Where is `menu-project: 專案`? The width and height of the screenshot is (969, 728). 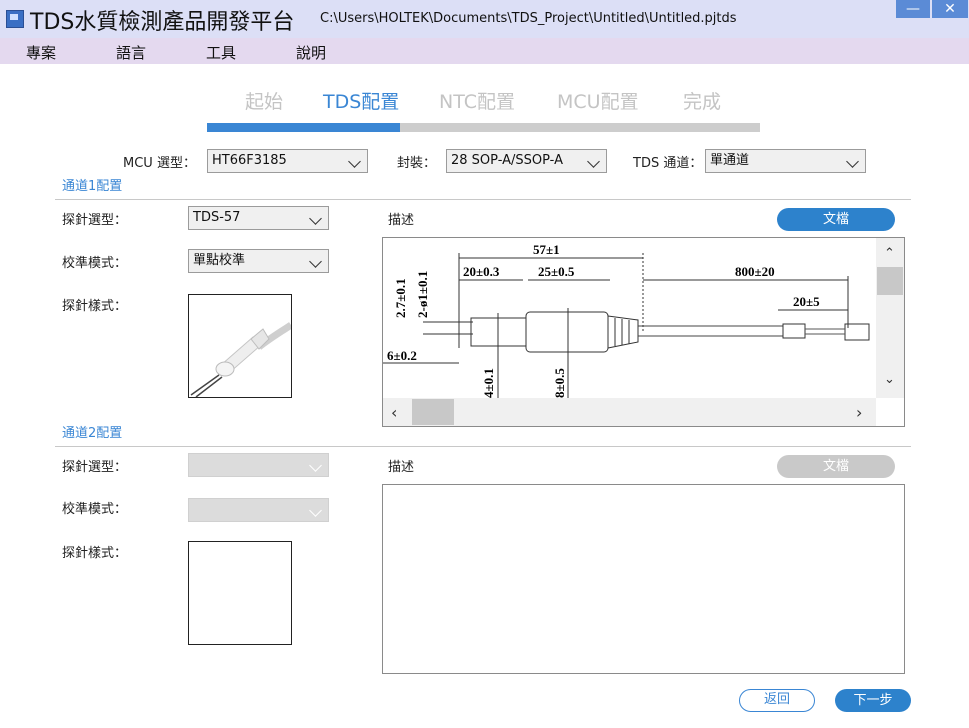
menu-project: 專案 is located at coordinates (41, 52).